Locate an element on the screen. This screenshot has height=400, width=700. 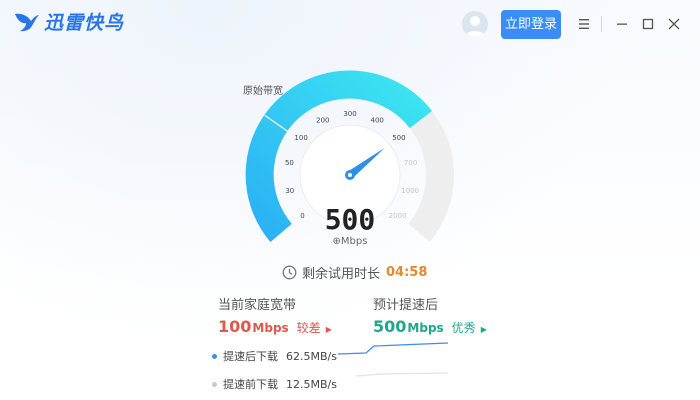
expected-speed: 500 is located at coordinates (390, 326).